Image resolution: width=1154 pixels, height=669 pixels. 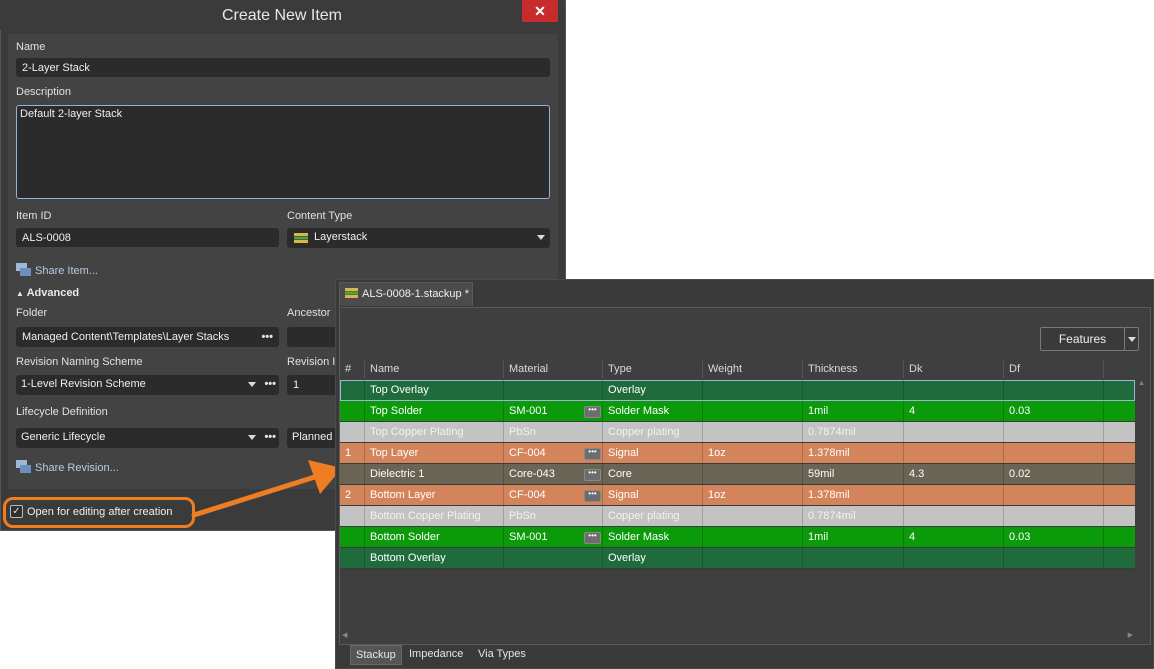 What do you see at coordinates (352, 453) in the screenshot?
I see `cell-num: 1` at bounding box center [352, 453].